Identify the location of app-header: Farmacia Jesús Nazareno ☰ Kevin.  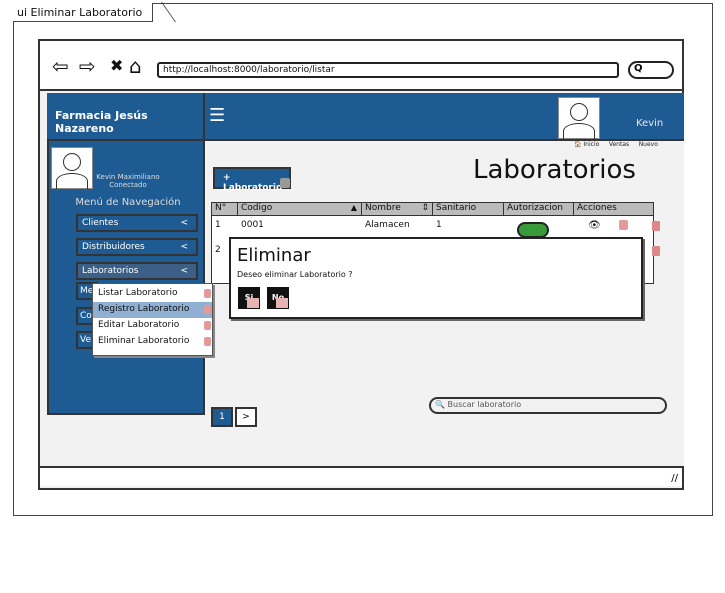
(365, 117).